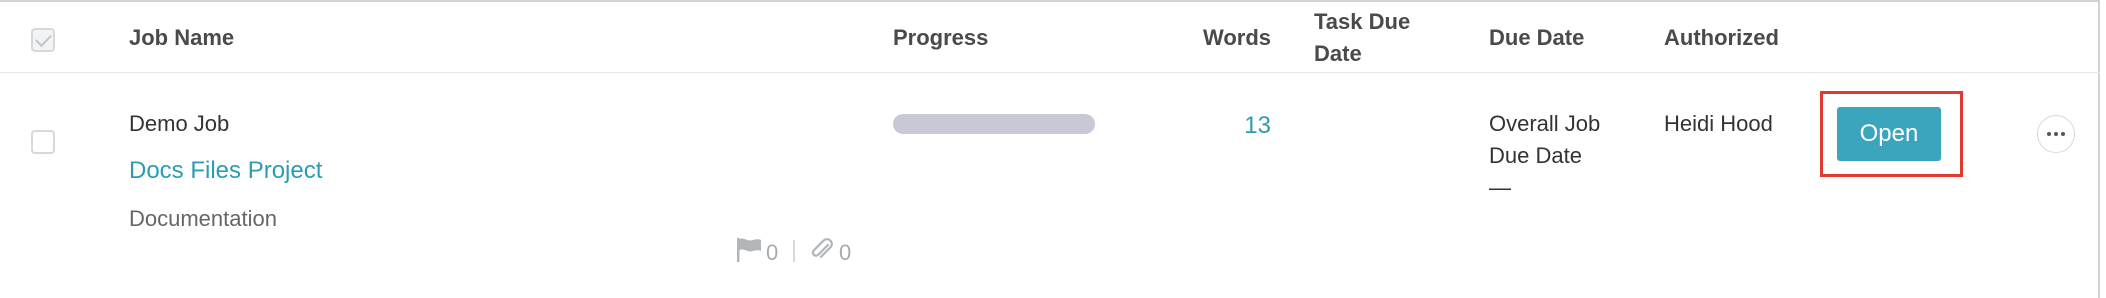 This screenshot has width=2106, height=298. I want to click on header-due-date: Due Date, so click(1536, 38).